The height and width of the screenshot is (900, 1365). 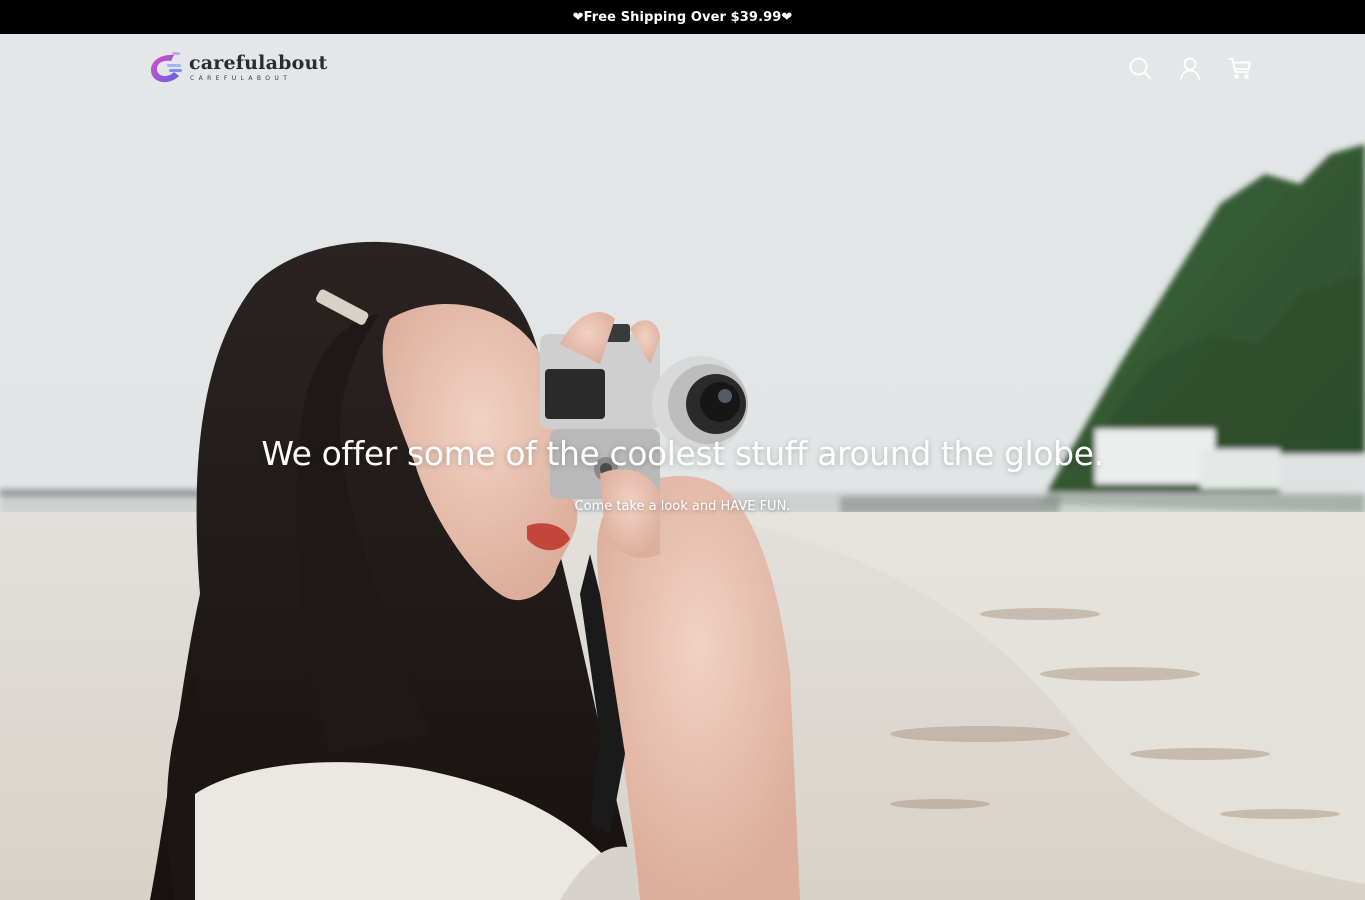 What do you see at coordinates (241, 78) in the screenshot?
I see `logo-tagline: CAREFULABOUT` at bounding box center [241, 78].